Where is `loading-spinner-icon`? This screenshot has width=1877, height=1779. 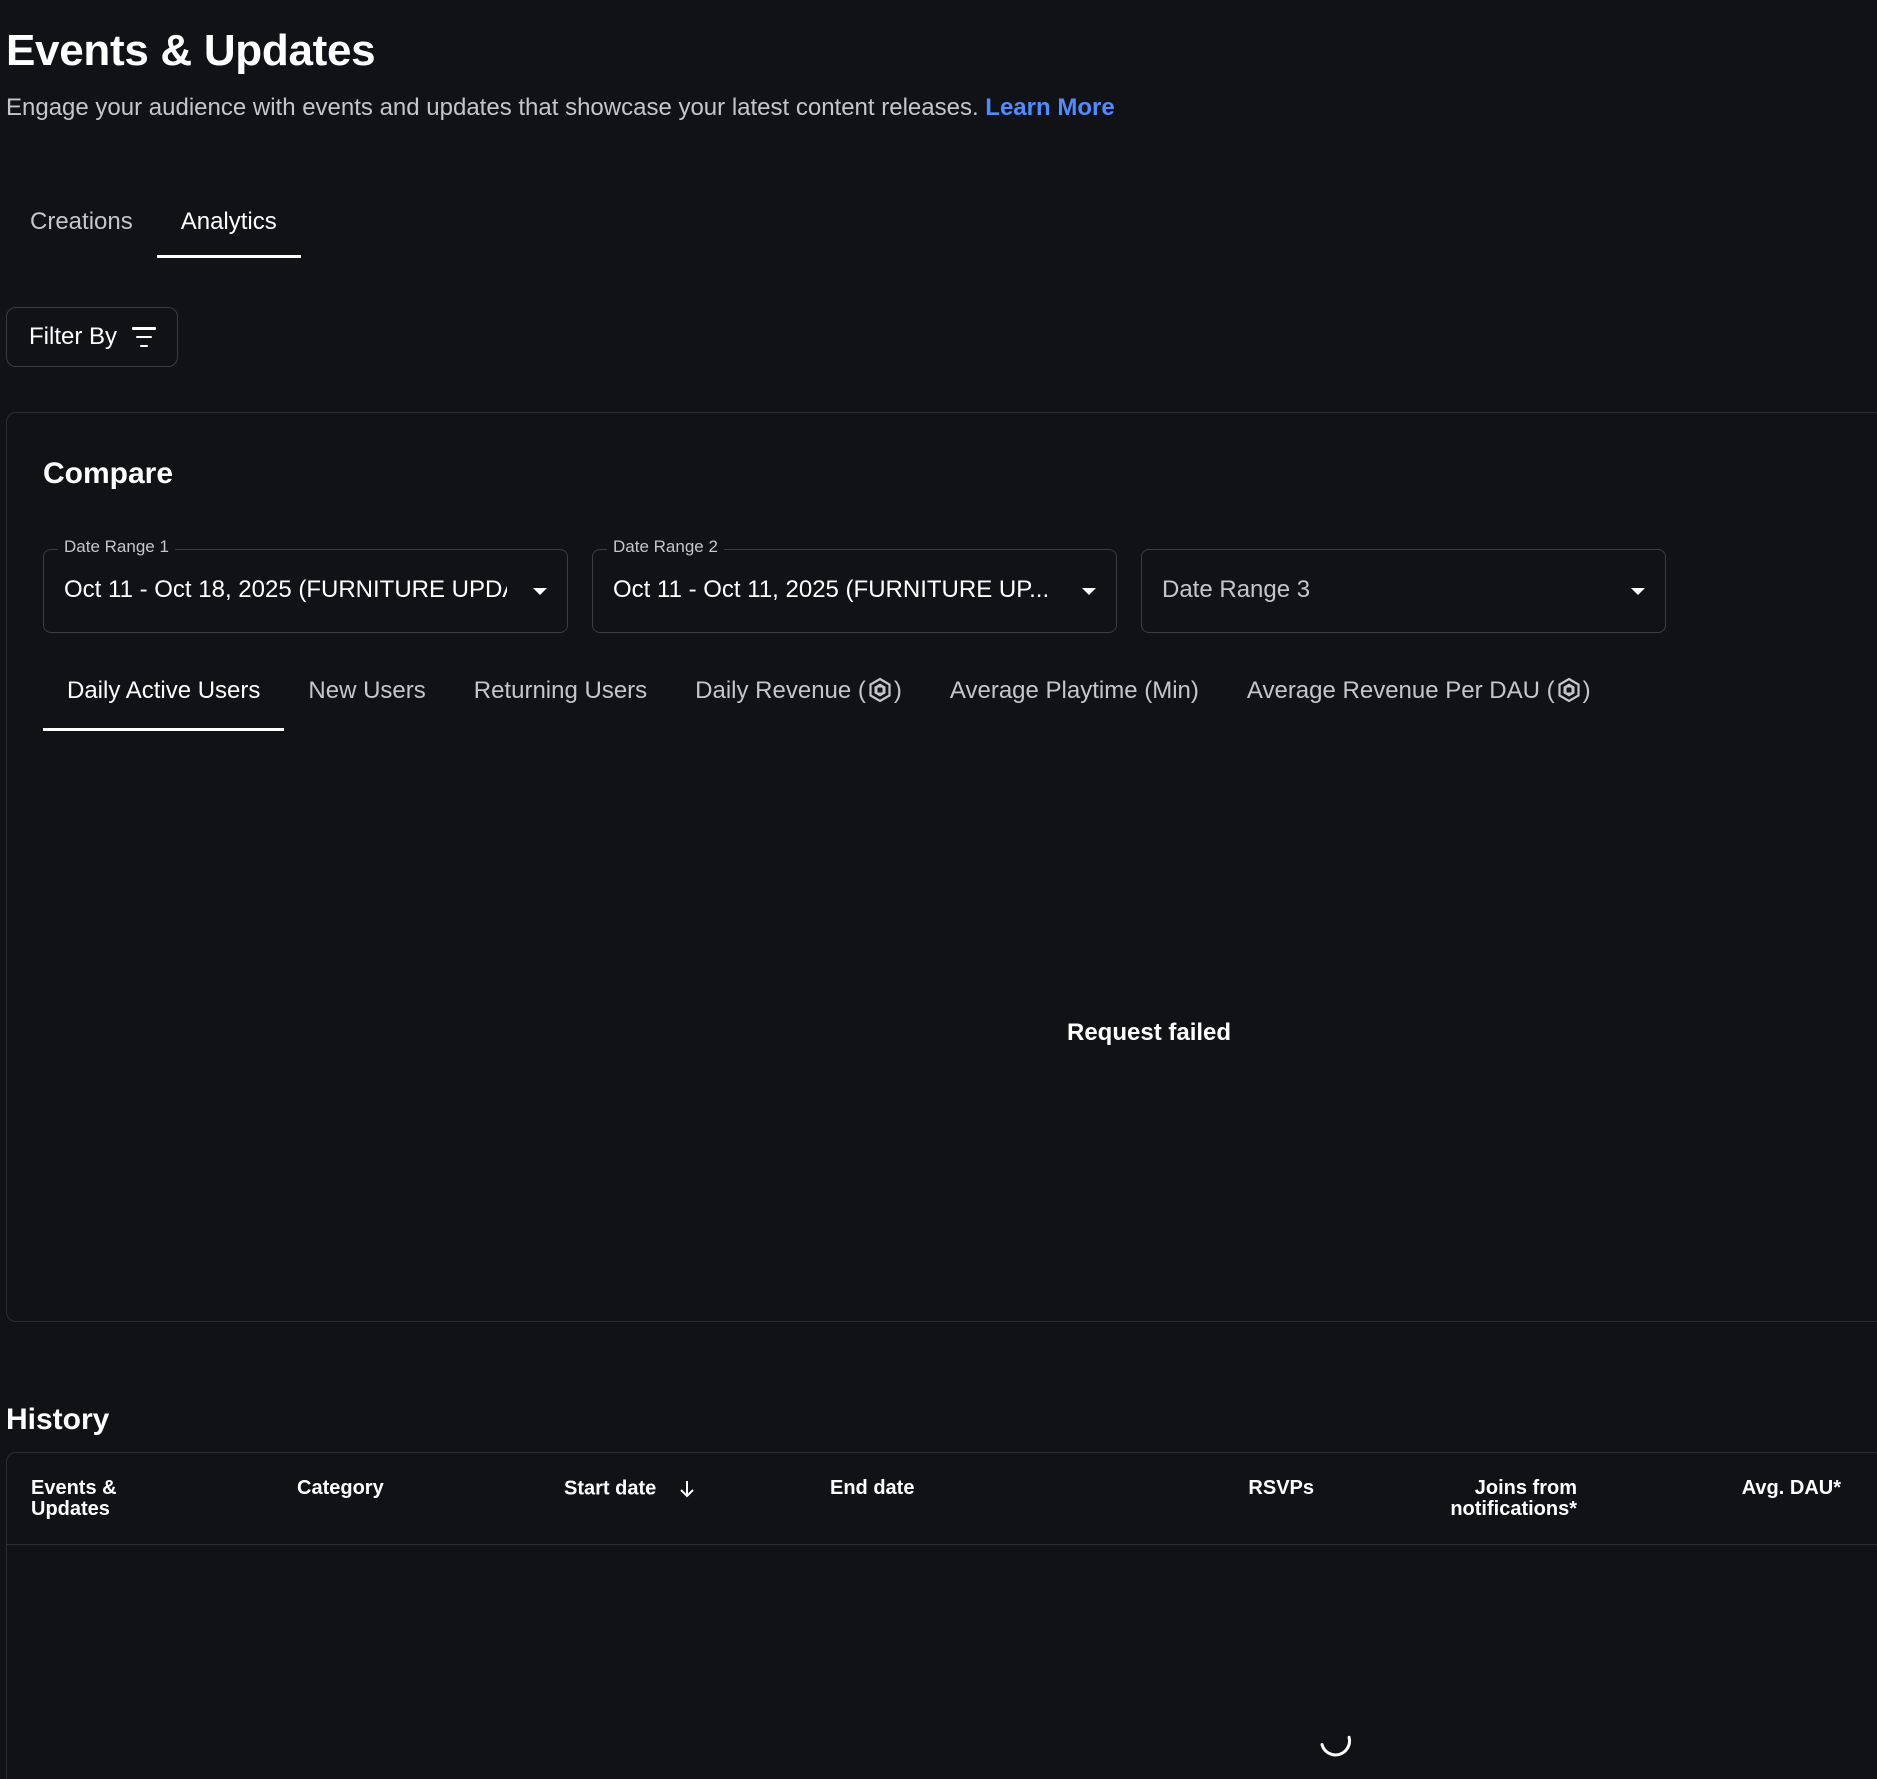 loading-spinner-icon is located at coordinates (1335, 1746).